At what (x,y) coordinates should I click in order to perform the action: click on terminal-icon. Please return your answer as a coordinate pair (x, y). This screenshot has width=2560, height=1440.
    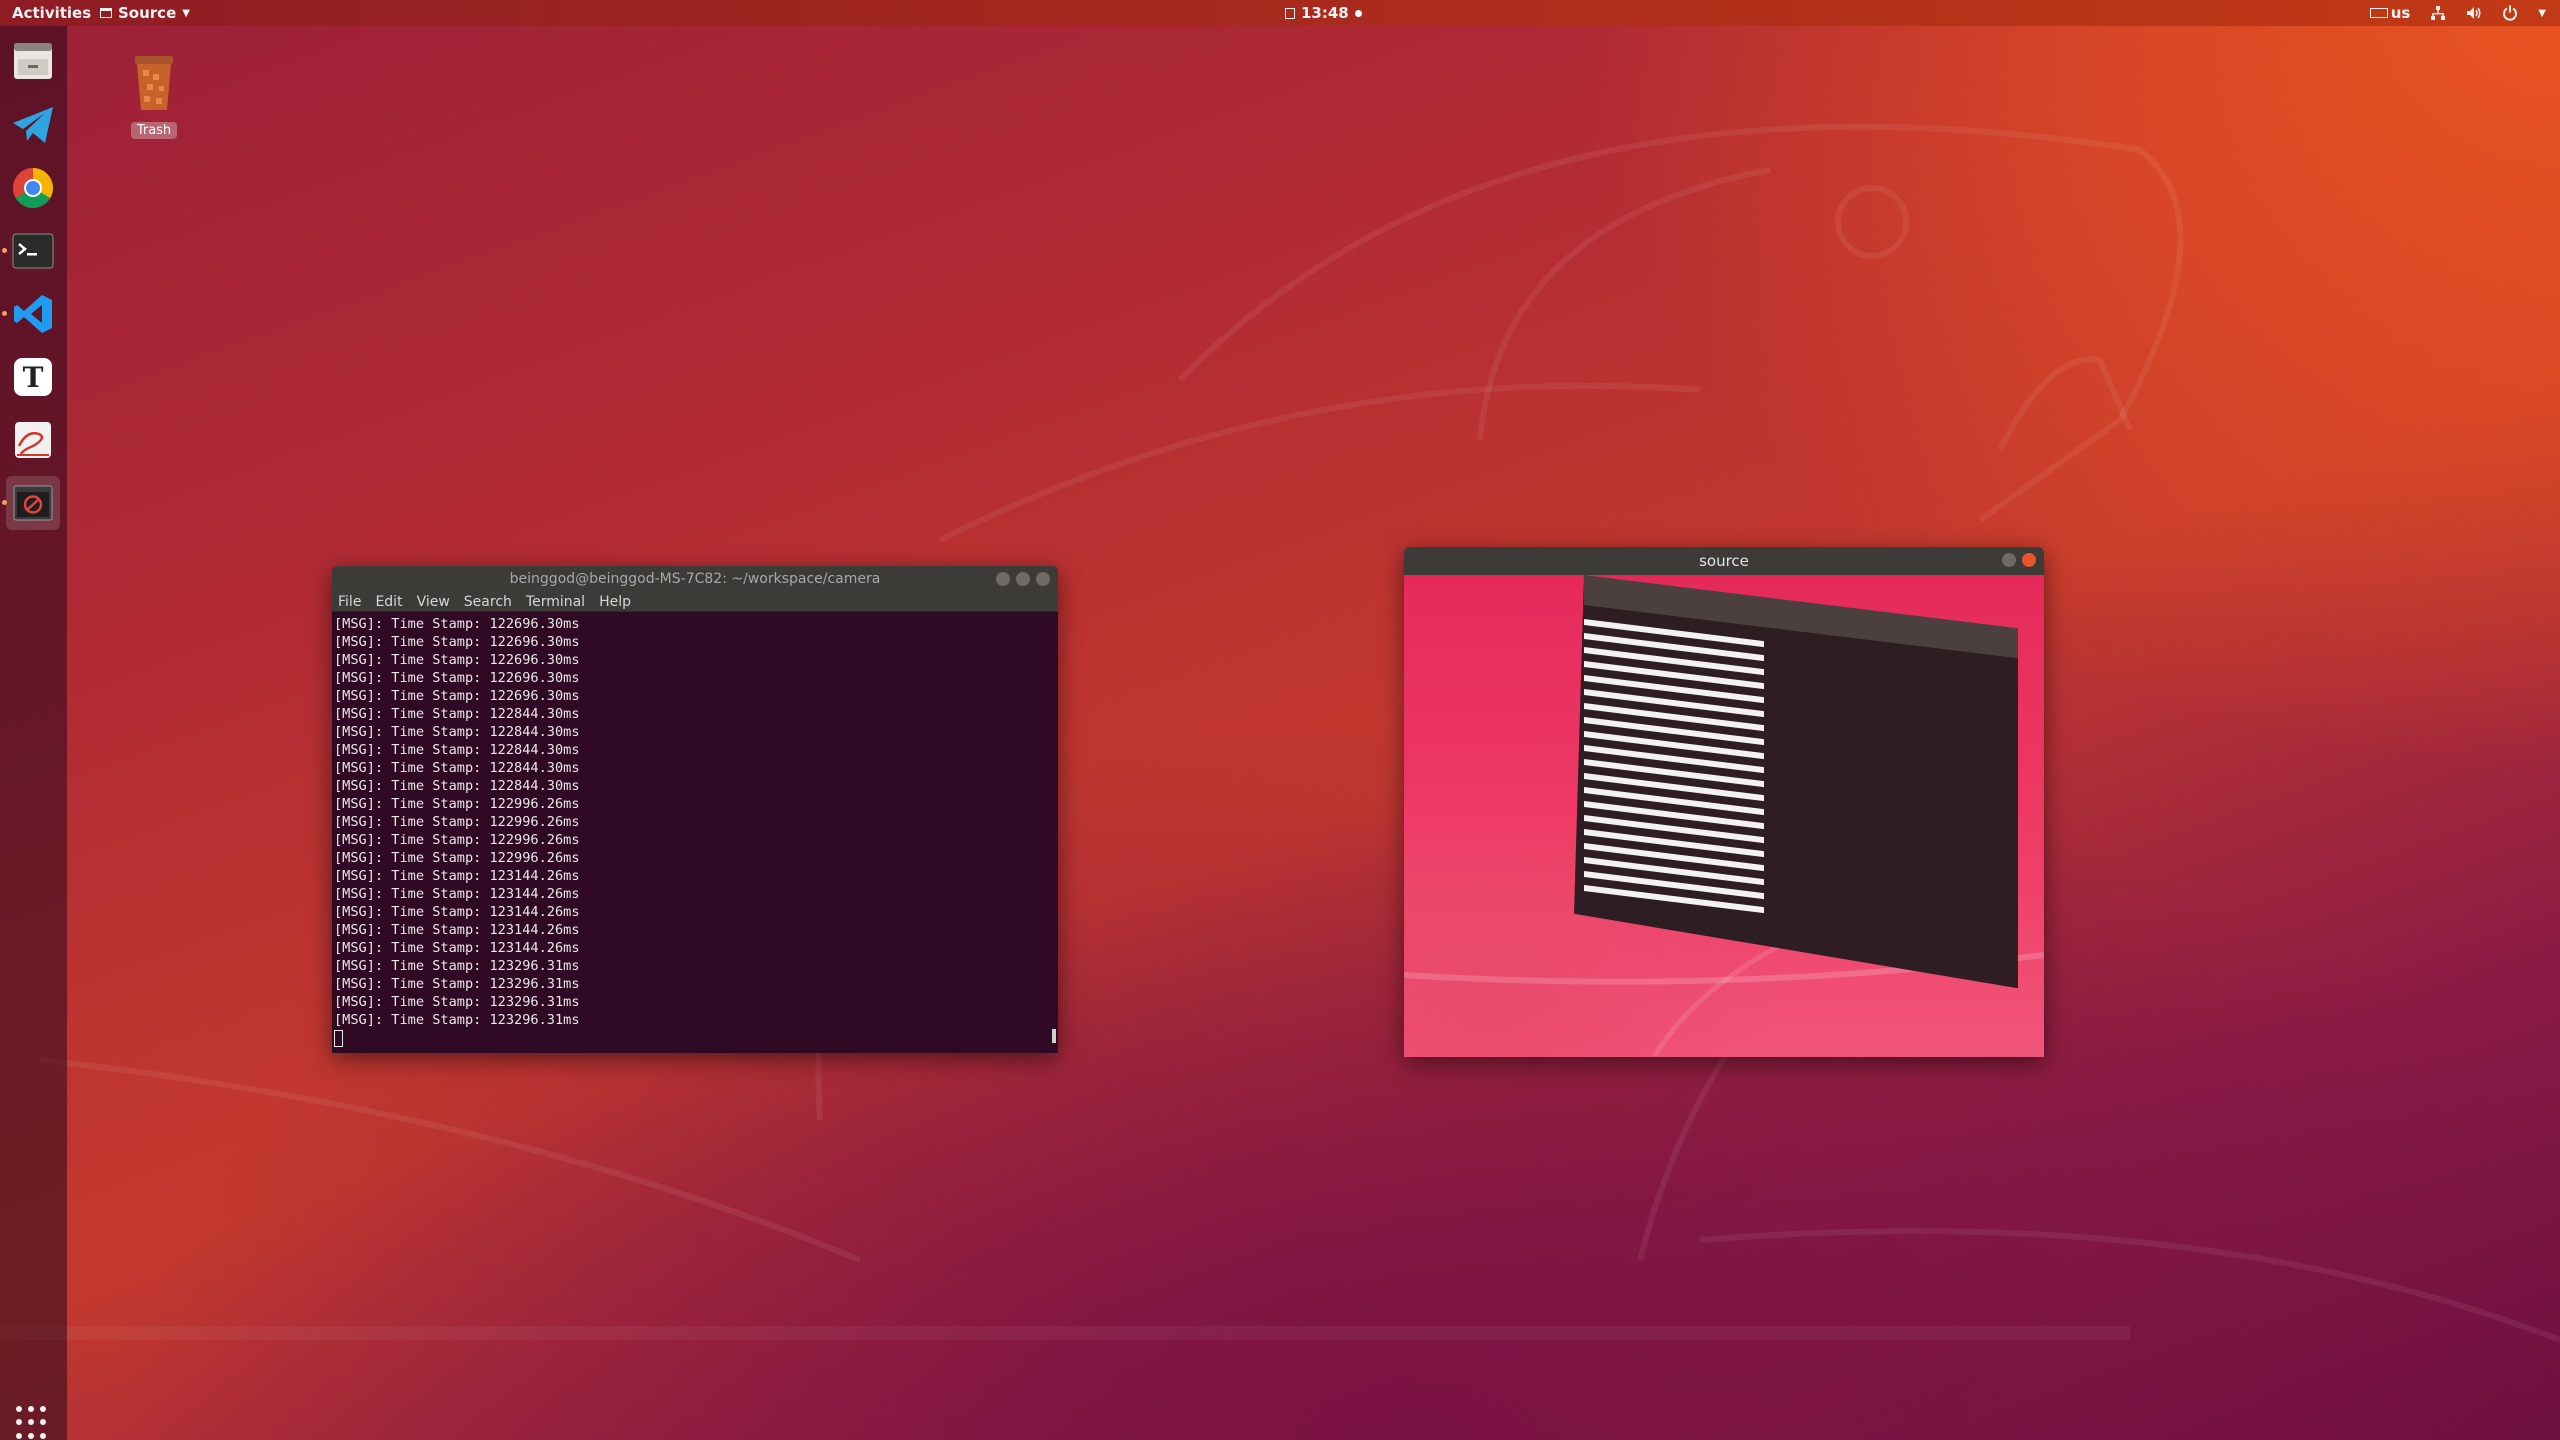
    Looking at the image, I should click on (33, 251).